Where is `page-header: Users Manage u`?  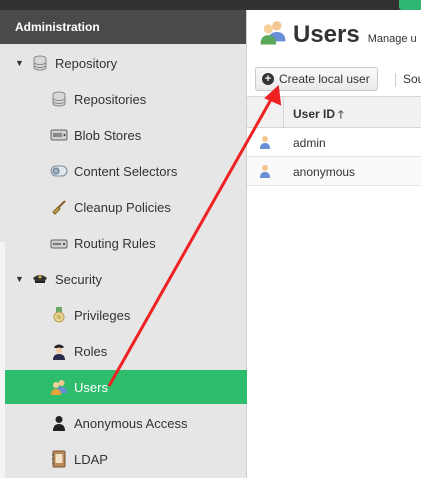 page-header: Users Manage u is located at coordinates (338, 34).